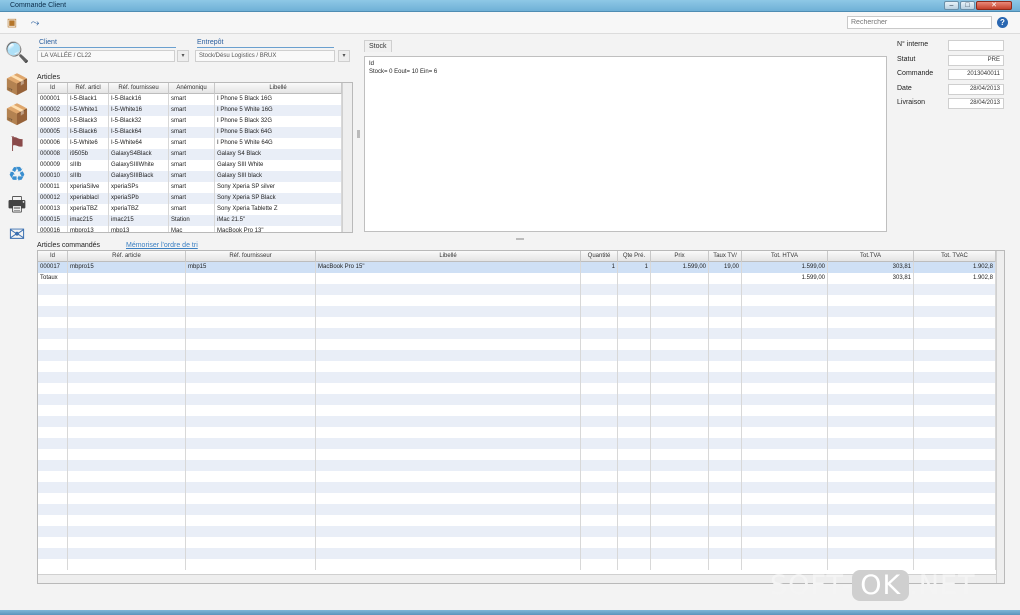  I want to click on col-header-prix: Prix, so click(680, 256).